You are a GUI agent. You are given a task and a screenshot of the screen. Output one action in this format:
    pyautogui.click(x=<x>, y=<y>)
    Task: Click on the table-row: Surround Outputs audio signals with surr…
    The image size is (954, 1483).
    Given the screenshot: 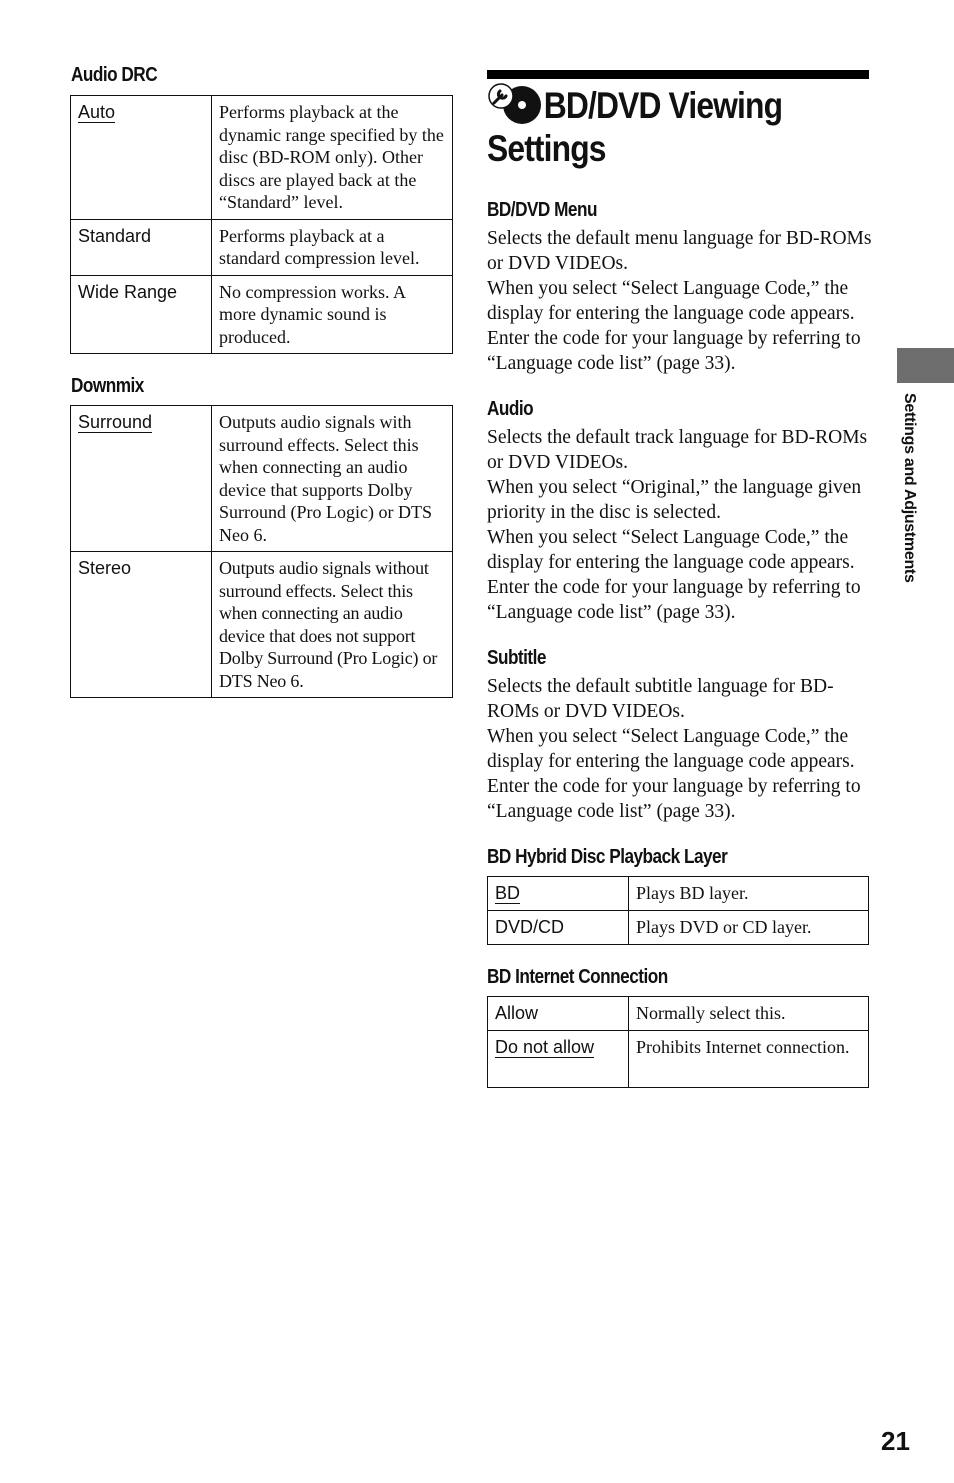 What is the action you would take?
    pyautogui.click(x=261, y=478)
    